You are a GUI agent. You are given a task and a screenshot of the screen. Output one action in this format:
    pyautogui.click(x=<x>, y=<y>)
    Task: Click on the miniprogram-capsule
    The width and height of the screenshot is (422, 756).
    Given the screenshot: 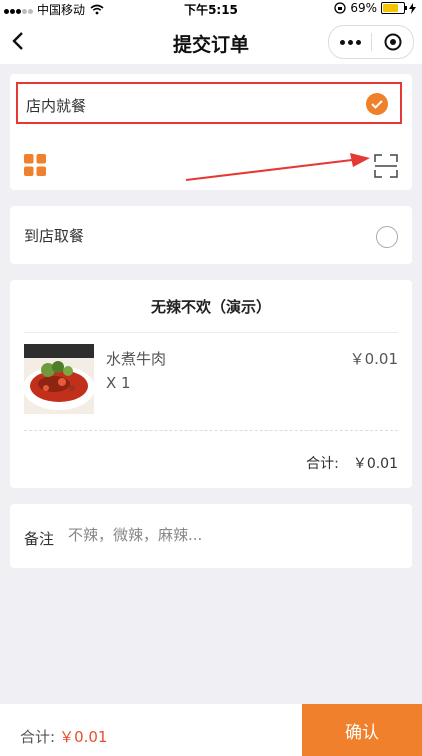 What is the action you would take?
    pyautogui.click(x=371, y=42)
    